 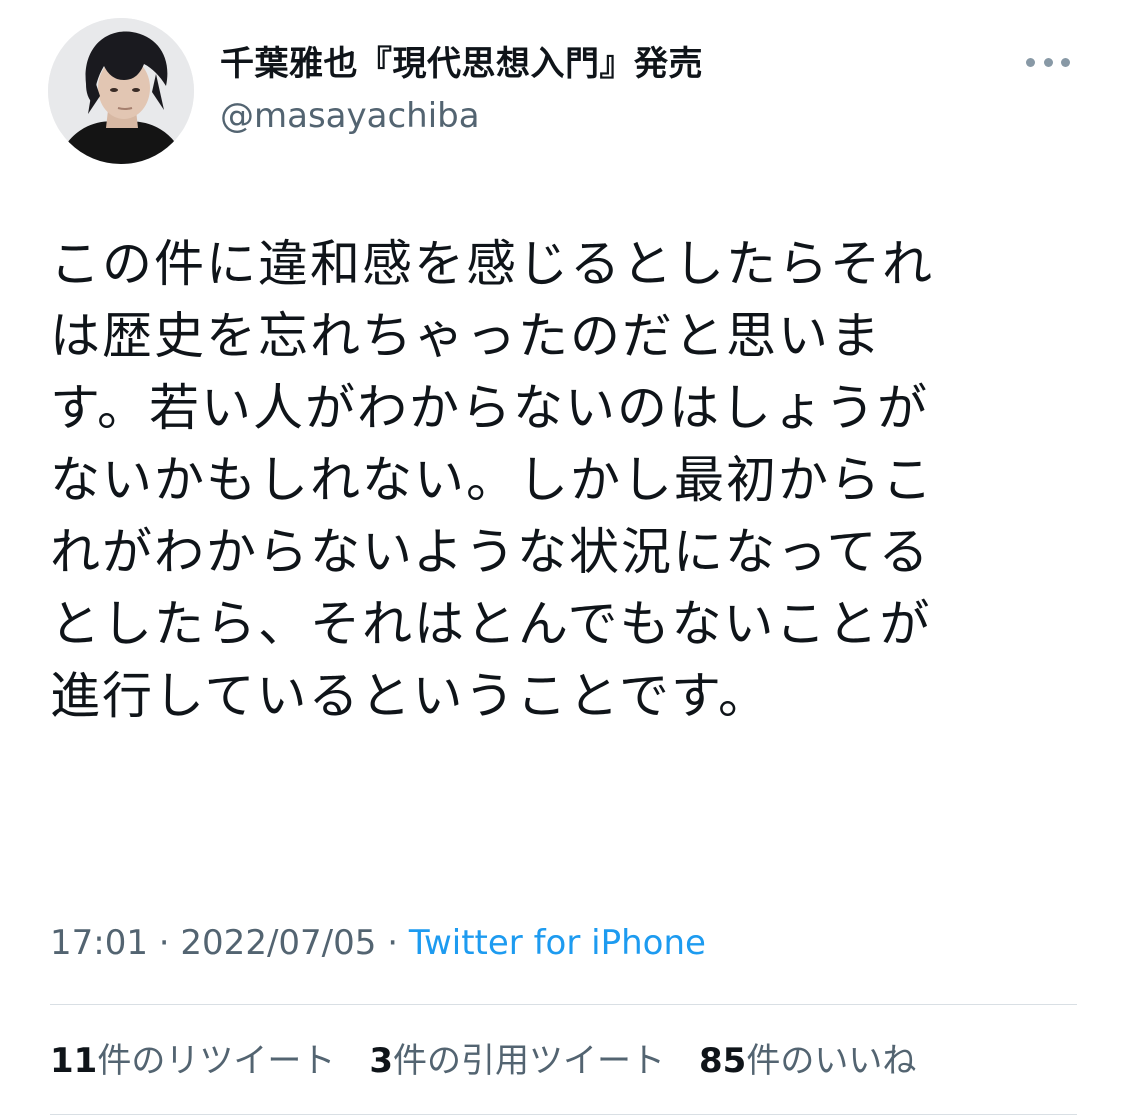 I want to click on retweets-label: 件のリツイート, so click(x=216, y=1061).